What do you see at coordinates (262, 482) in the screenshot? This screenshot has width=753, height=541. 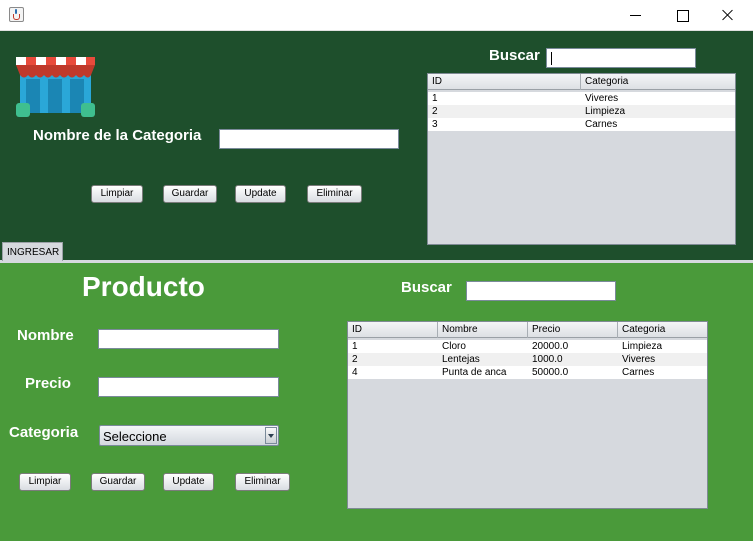 I see `producto-eliminar-button: Eliminar` at bounding box center [262, 482].